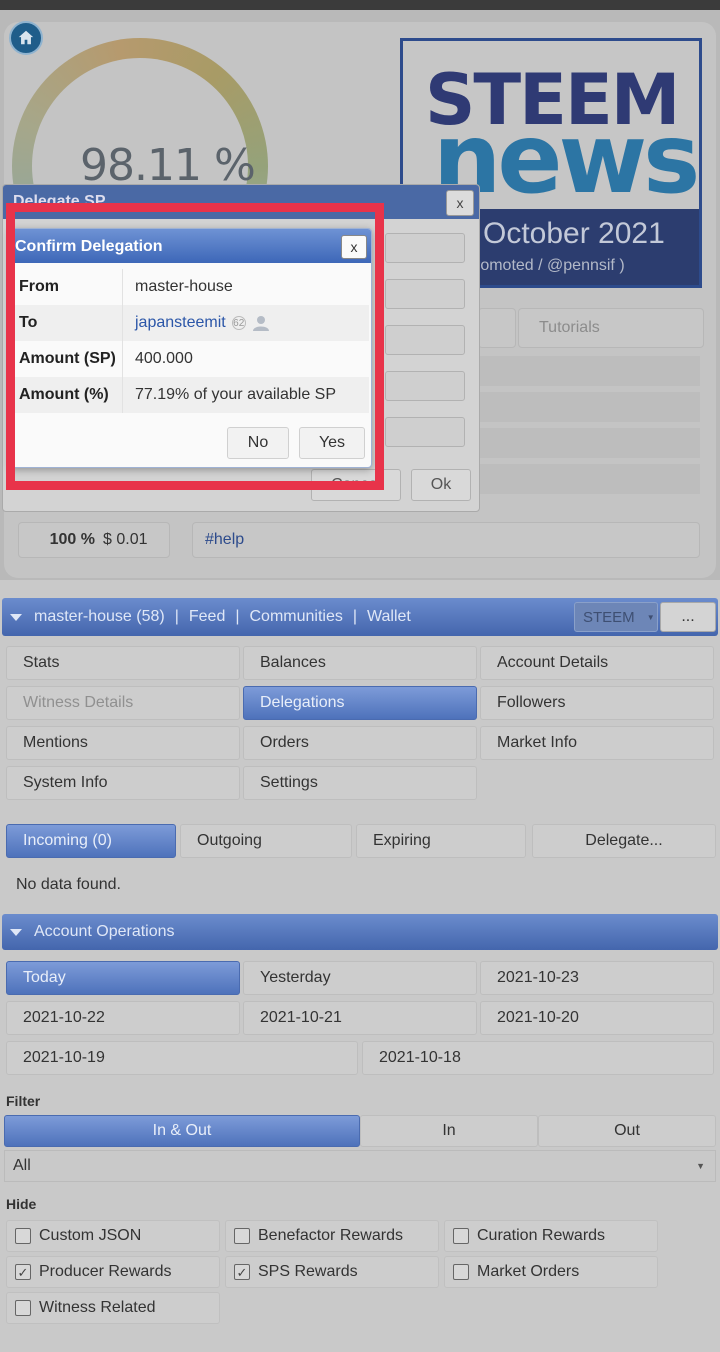 The height and width of the screenshot is (1352, 720). I want to click on date-yesterday: Yesterday, so click(360, 978).